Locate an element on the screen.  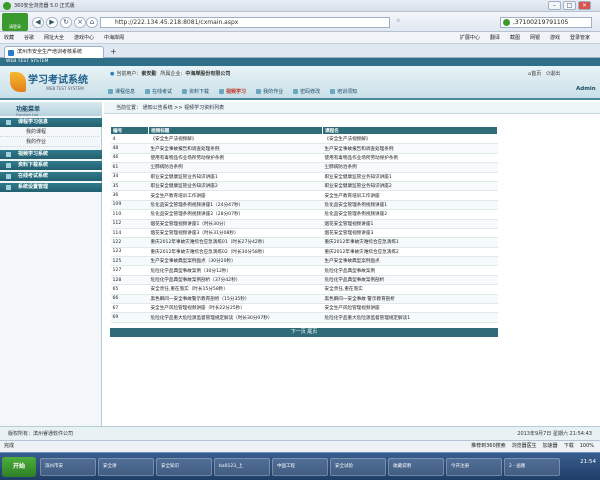
table-row: 65 安全责任,重在落实（时长15分58秒） 安全责任,重在落实 is located at coordinates (304, 289).